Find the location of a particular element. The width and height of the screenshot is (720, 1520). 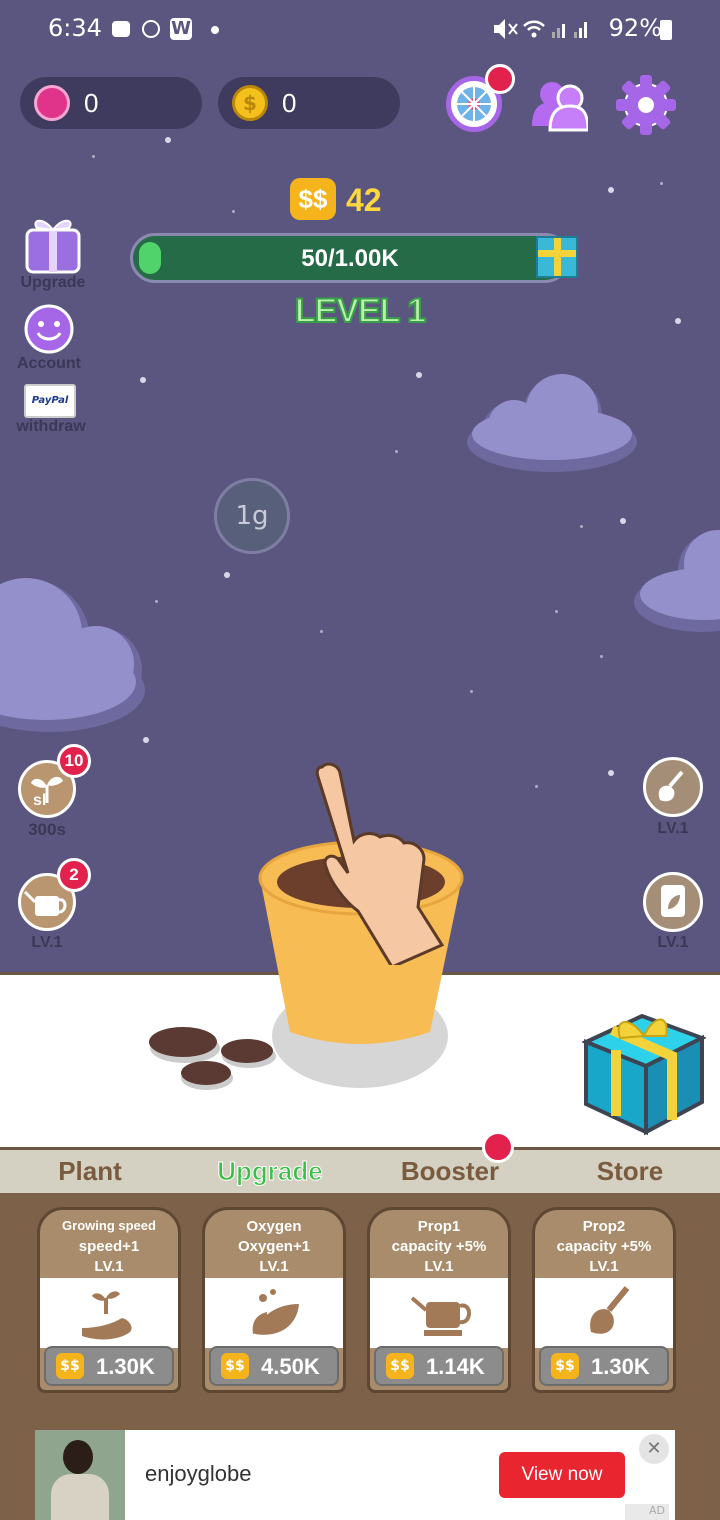

watering-can-icon is located at coordinates (440, 1316).